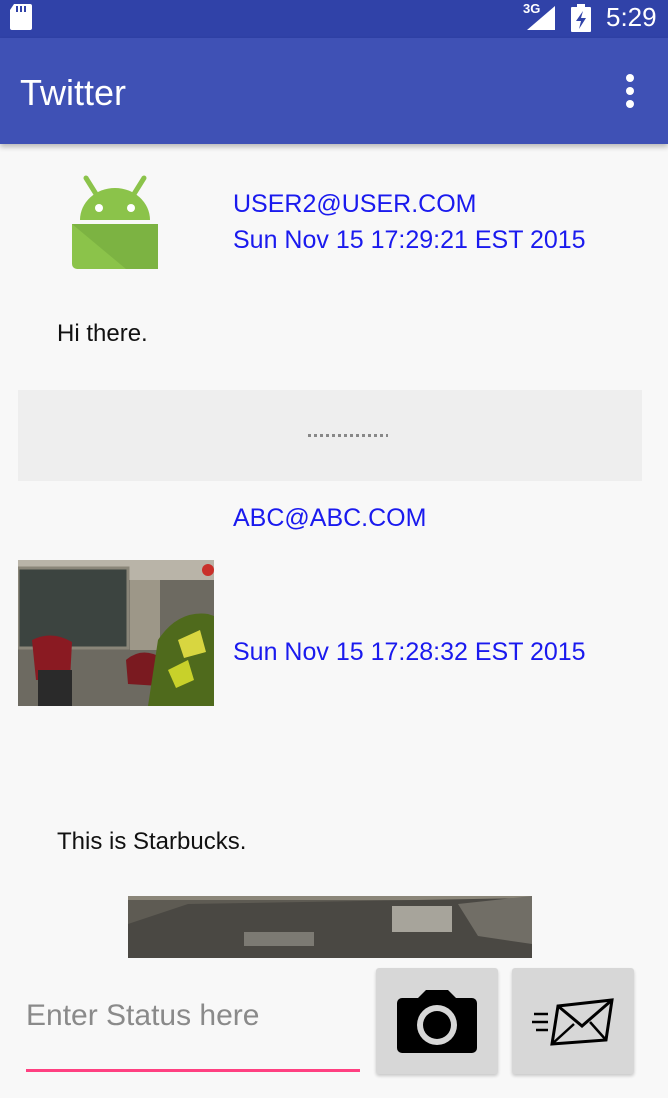 This screenshot has width=668, height=1098. Describe the element at coordinates (73, 92) in the screenshot. I see `app-title: Twitter` at that location.